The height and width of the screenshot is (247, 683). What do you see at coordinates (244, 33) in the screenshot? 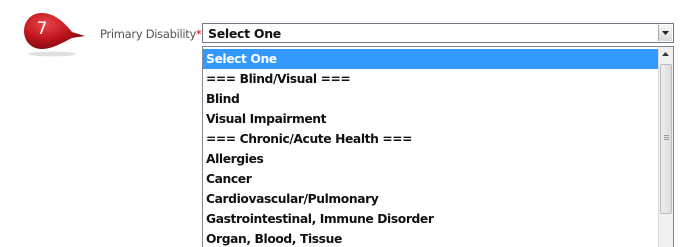
I see `select-current-value: Select One` at bounding box center [244, 33].